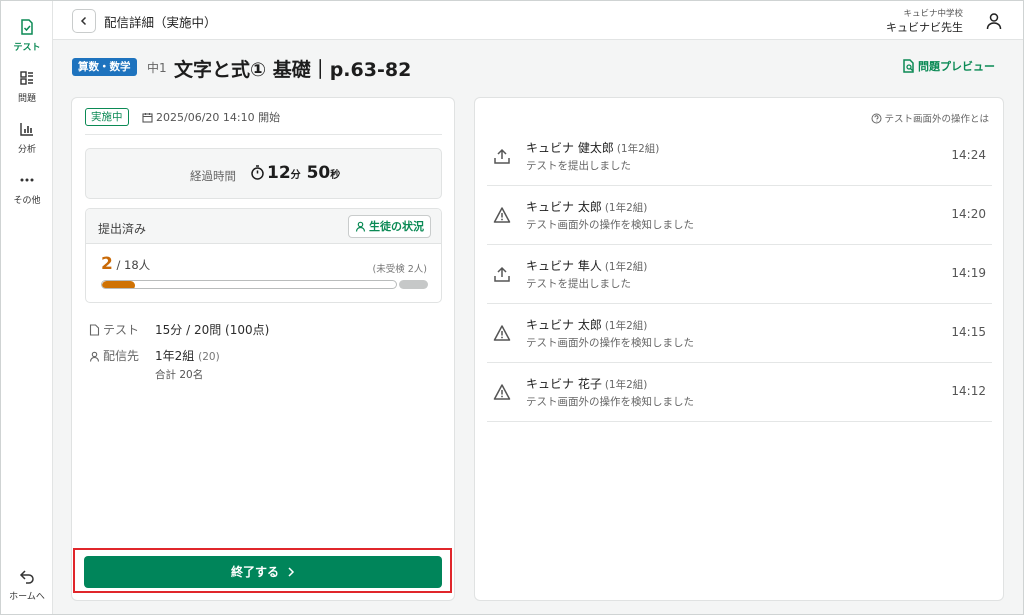 Image resolution: width=1024 pixels, height=615 pixels. Describe the element at coordinates (104, 67) in the screenshot. I see `subject-badge: 算数・数学` at that location.